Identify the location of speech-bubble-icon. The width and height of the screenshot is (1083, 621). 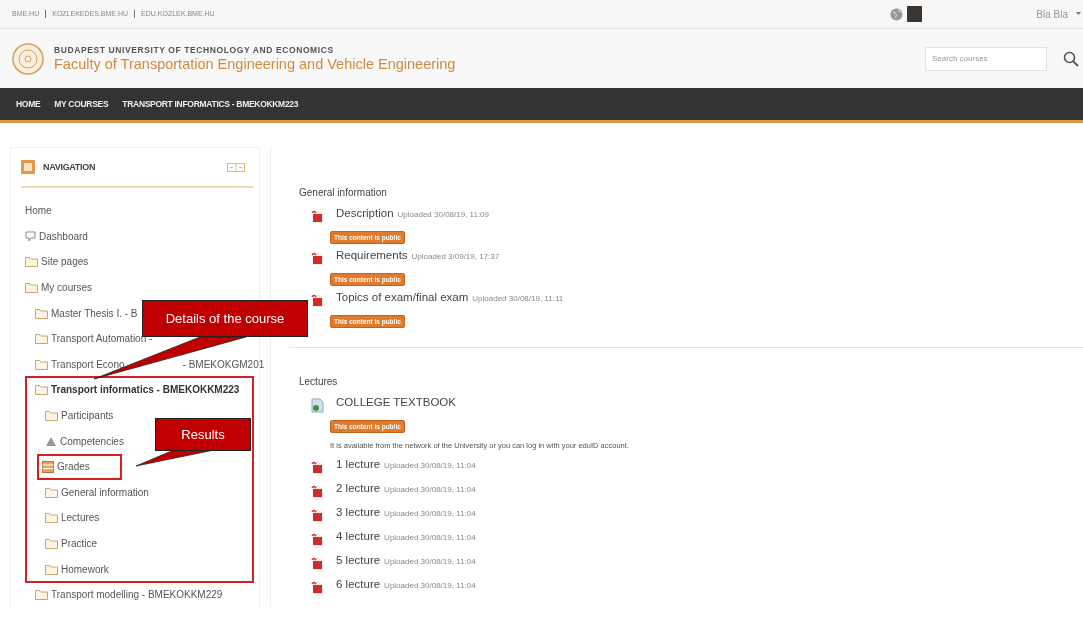
(30, 236).